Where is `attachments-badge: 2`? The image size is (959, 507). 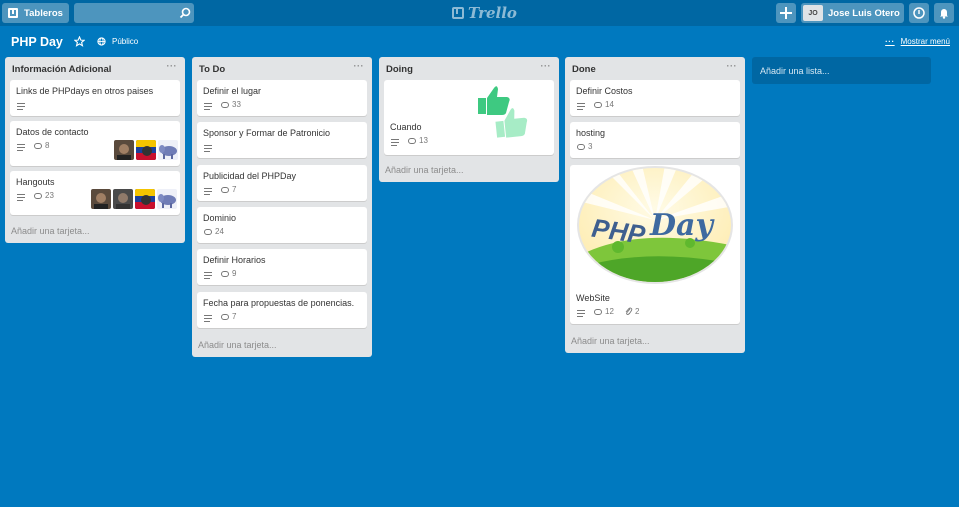
attachments-badge: 2 is located at coordinates (631, 311).